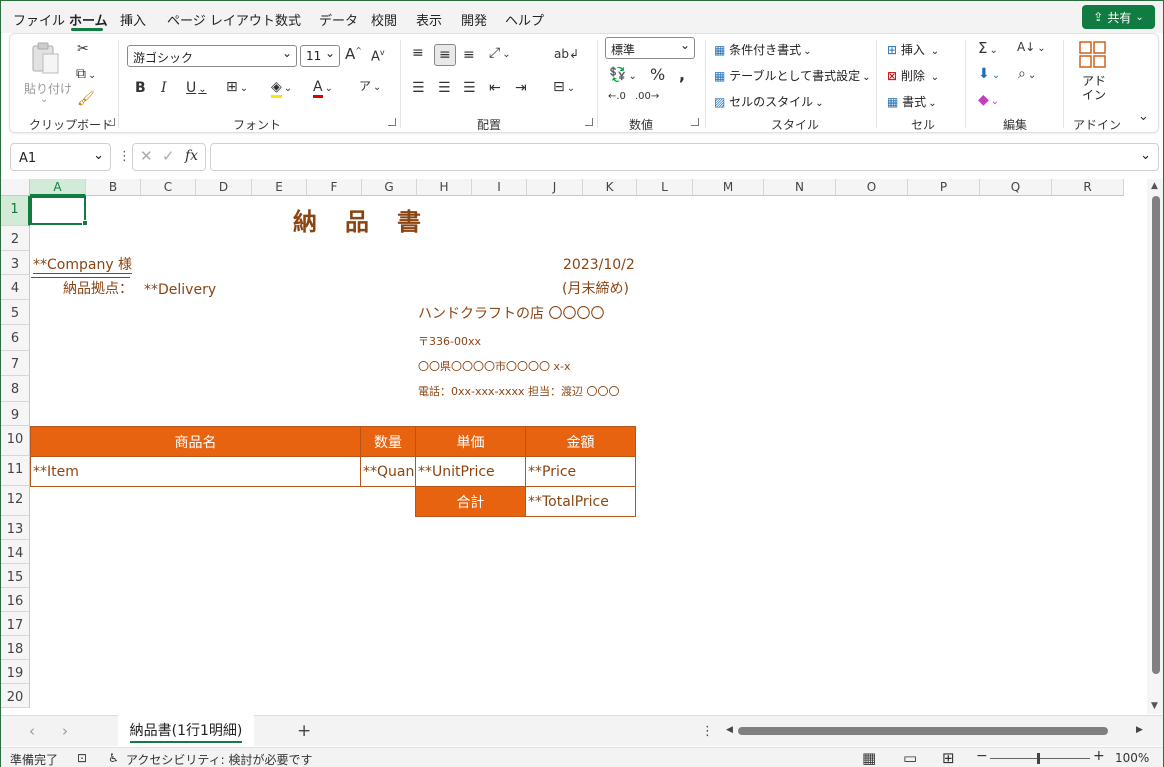  I want to click on percent-icon: %, so click(657, 75).